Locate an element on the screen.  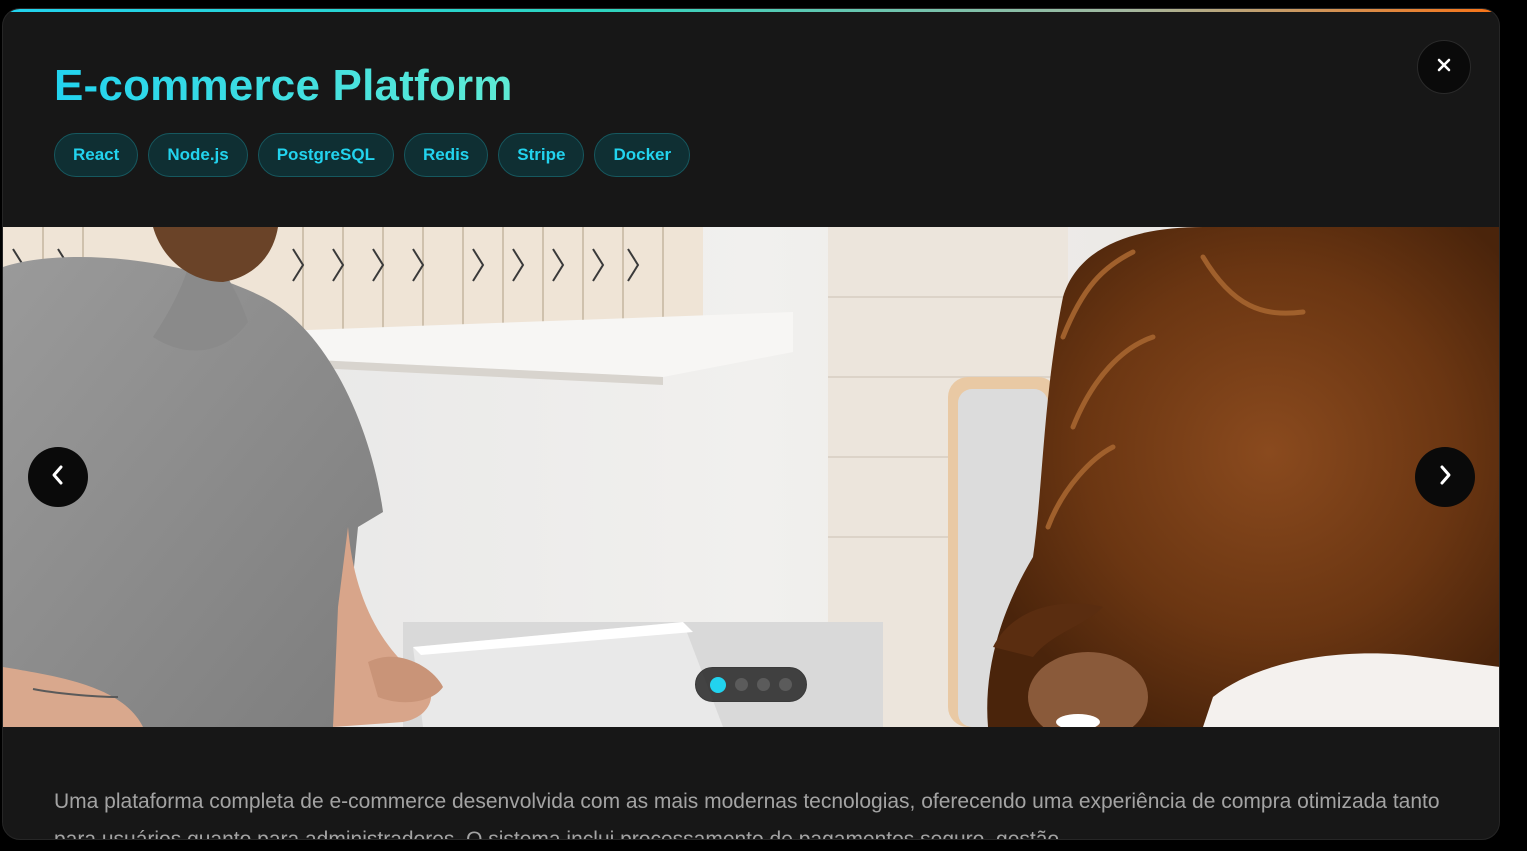
project-title: E-commerce Platform is located at coordinates (283, 85).